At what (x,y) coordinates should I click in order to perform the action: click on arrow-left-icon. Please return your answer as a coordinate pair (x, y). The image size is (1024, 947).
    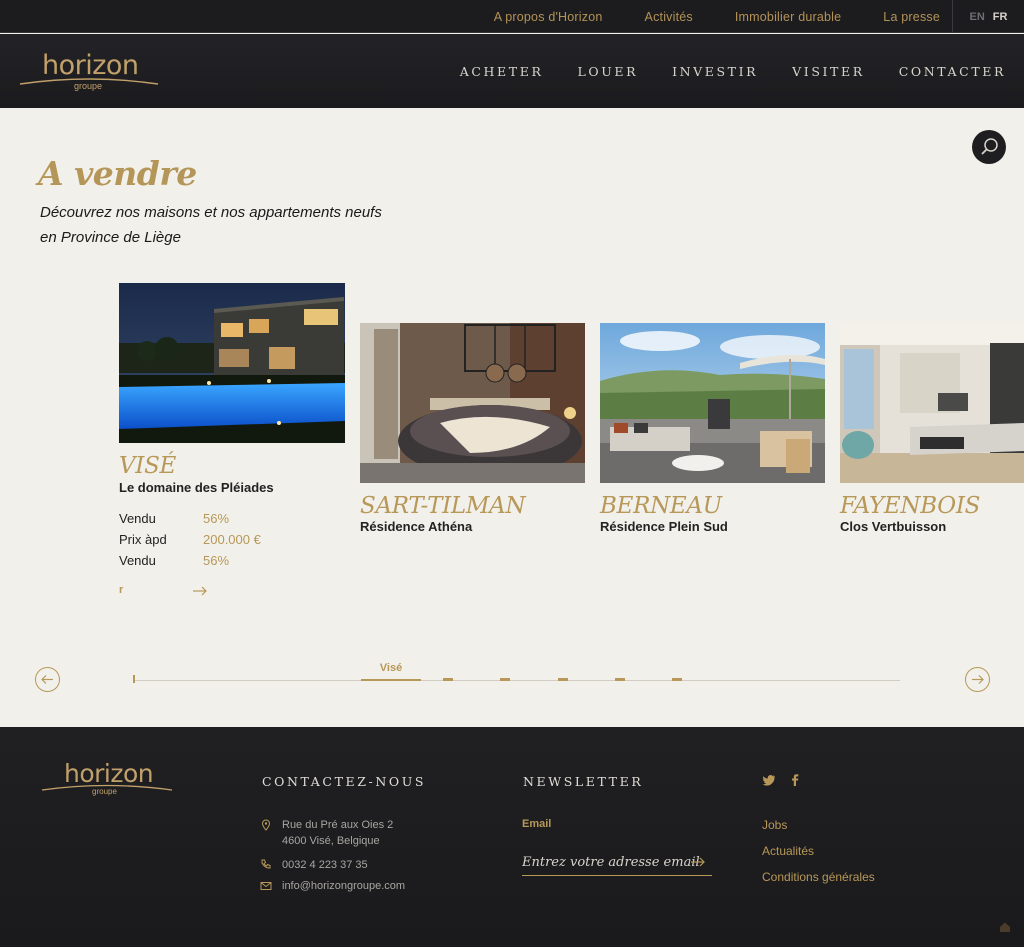
    Looking at the image, I should click on (47, 679).